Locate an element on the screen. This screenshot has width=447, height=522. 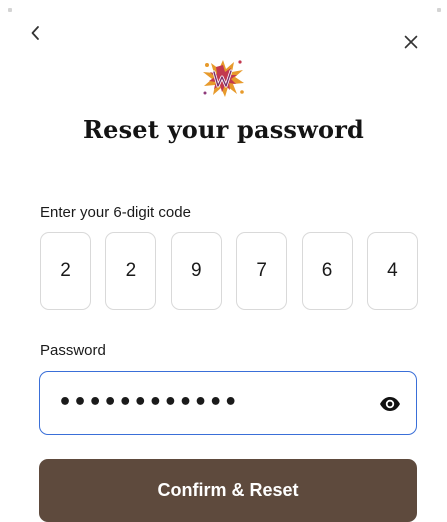
chevron-left-icon is located at coordinates (35, 33).